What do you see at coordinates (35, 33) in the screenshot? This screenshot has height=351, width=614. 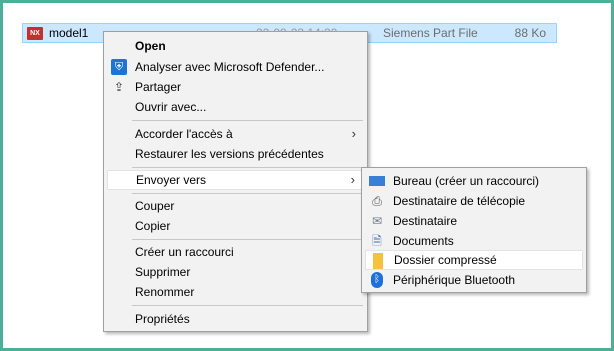 I see `nx-icon: NX` at bounding box center [35, 33].